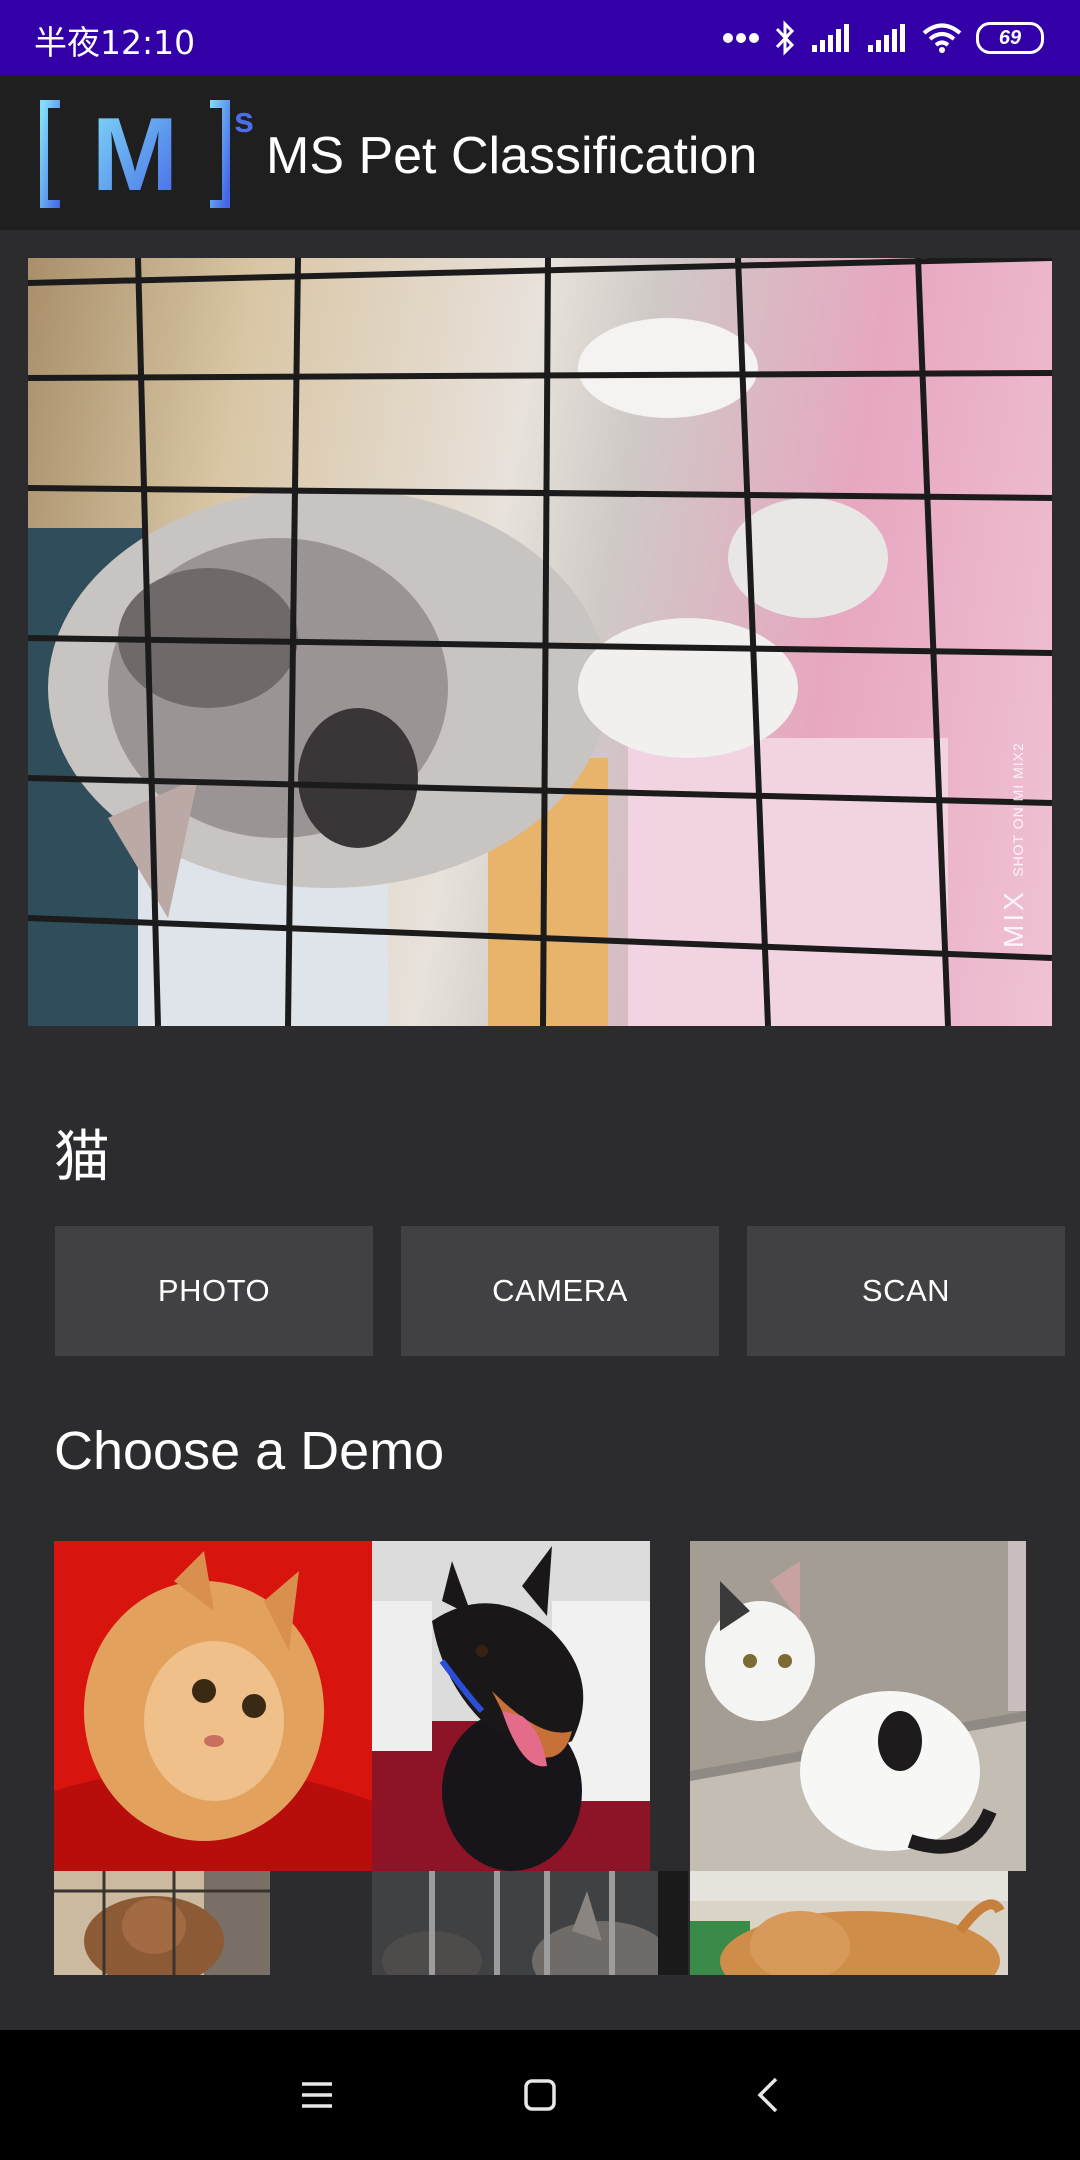 The width and height of the screenshot is (1080, 2160). I want to click on watermark-brand: MIX, so click(1013, 918).